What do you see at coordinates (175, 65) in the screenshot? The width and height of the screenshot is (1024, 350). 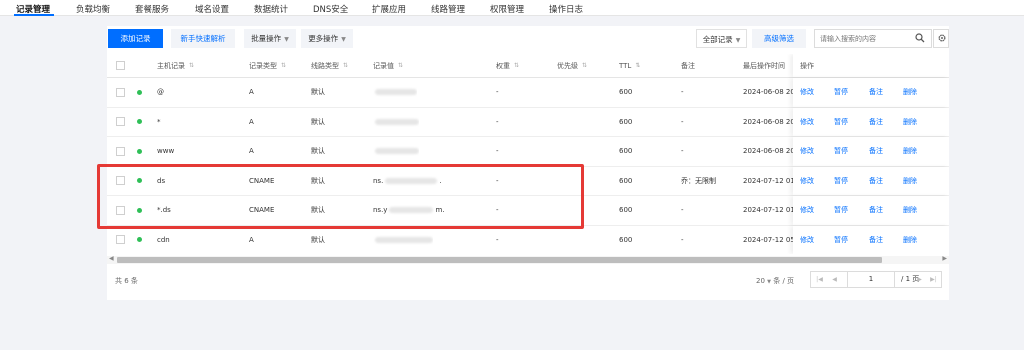 I see `header-host: 主机记录 ⇅` at bounding box center [175, 65].